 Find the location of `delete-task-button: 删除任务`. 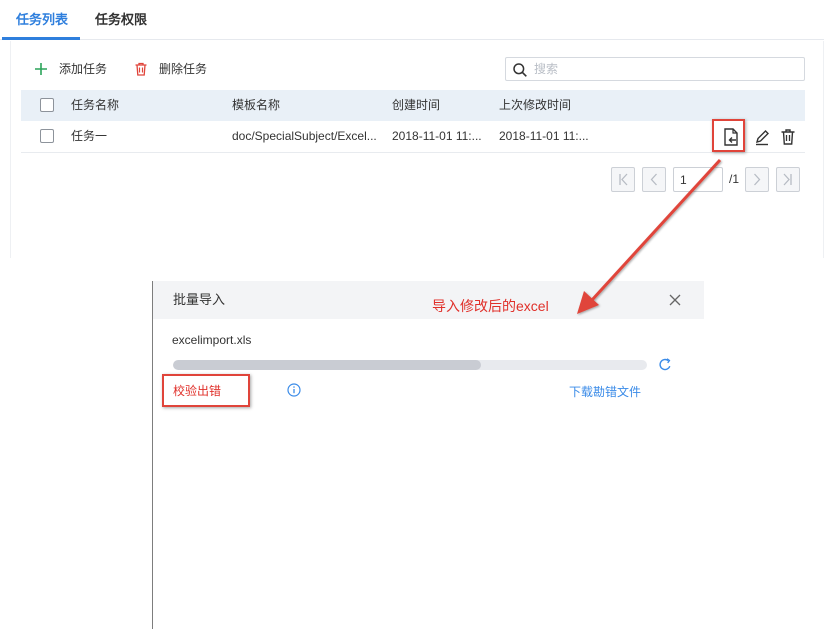

delete-task-button: 删除任务 is located at coordinates (170, 69).